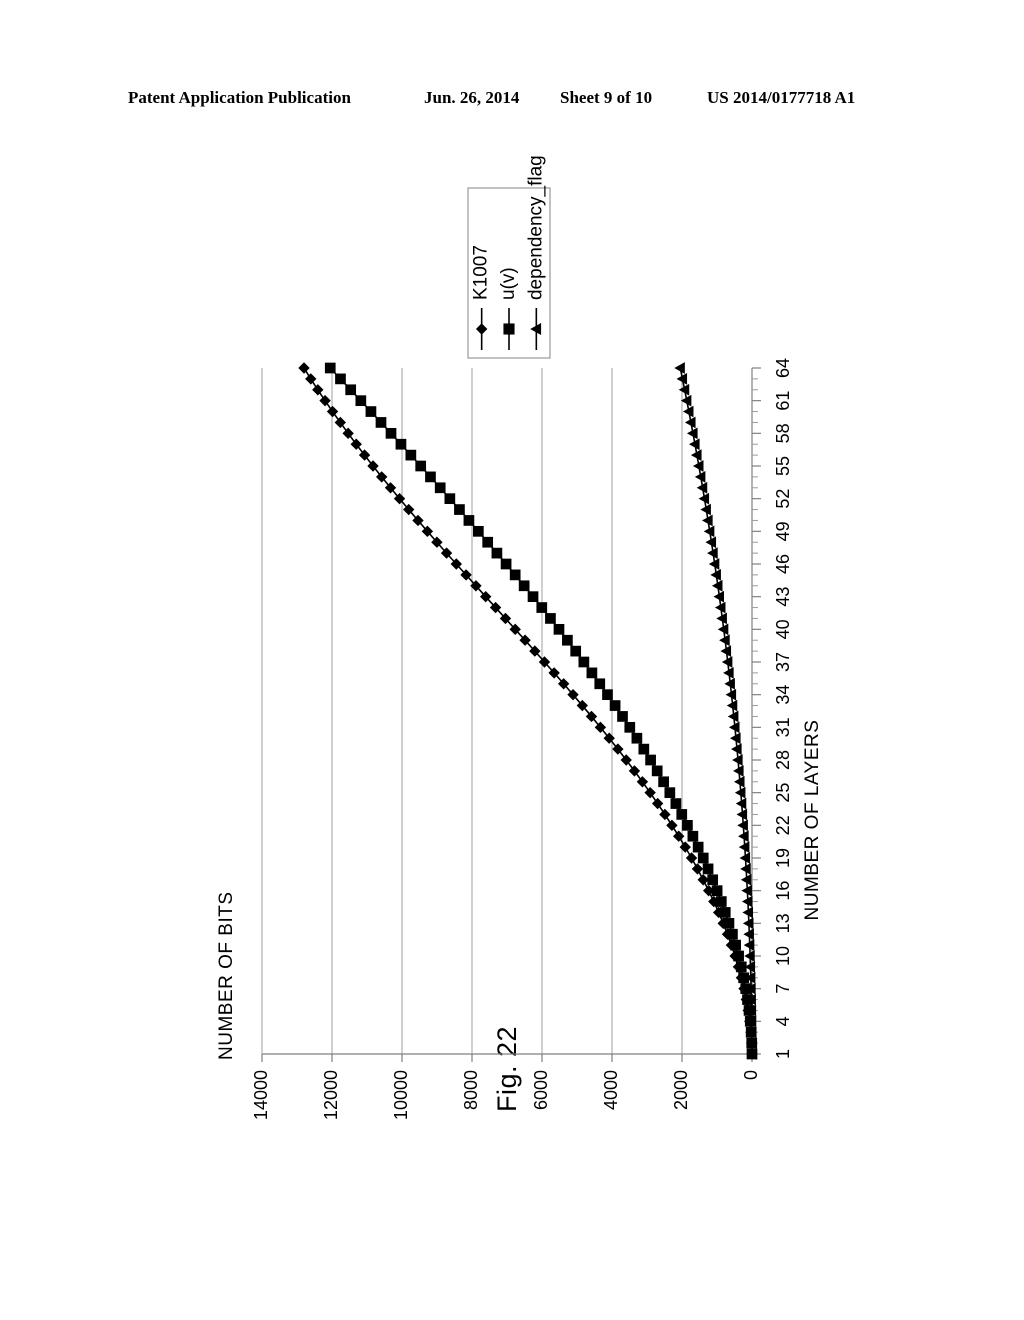 This screenshot has height=1320, width=1024. What do you see at coordinates (783, 401) in the screenshot?
I see `category-tick-label: 61` at bounding box center [783, 401].